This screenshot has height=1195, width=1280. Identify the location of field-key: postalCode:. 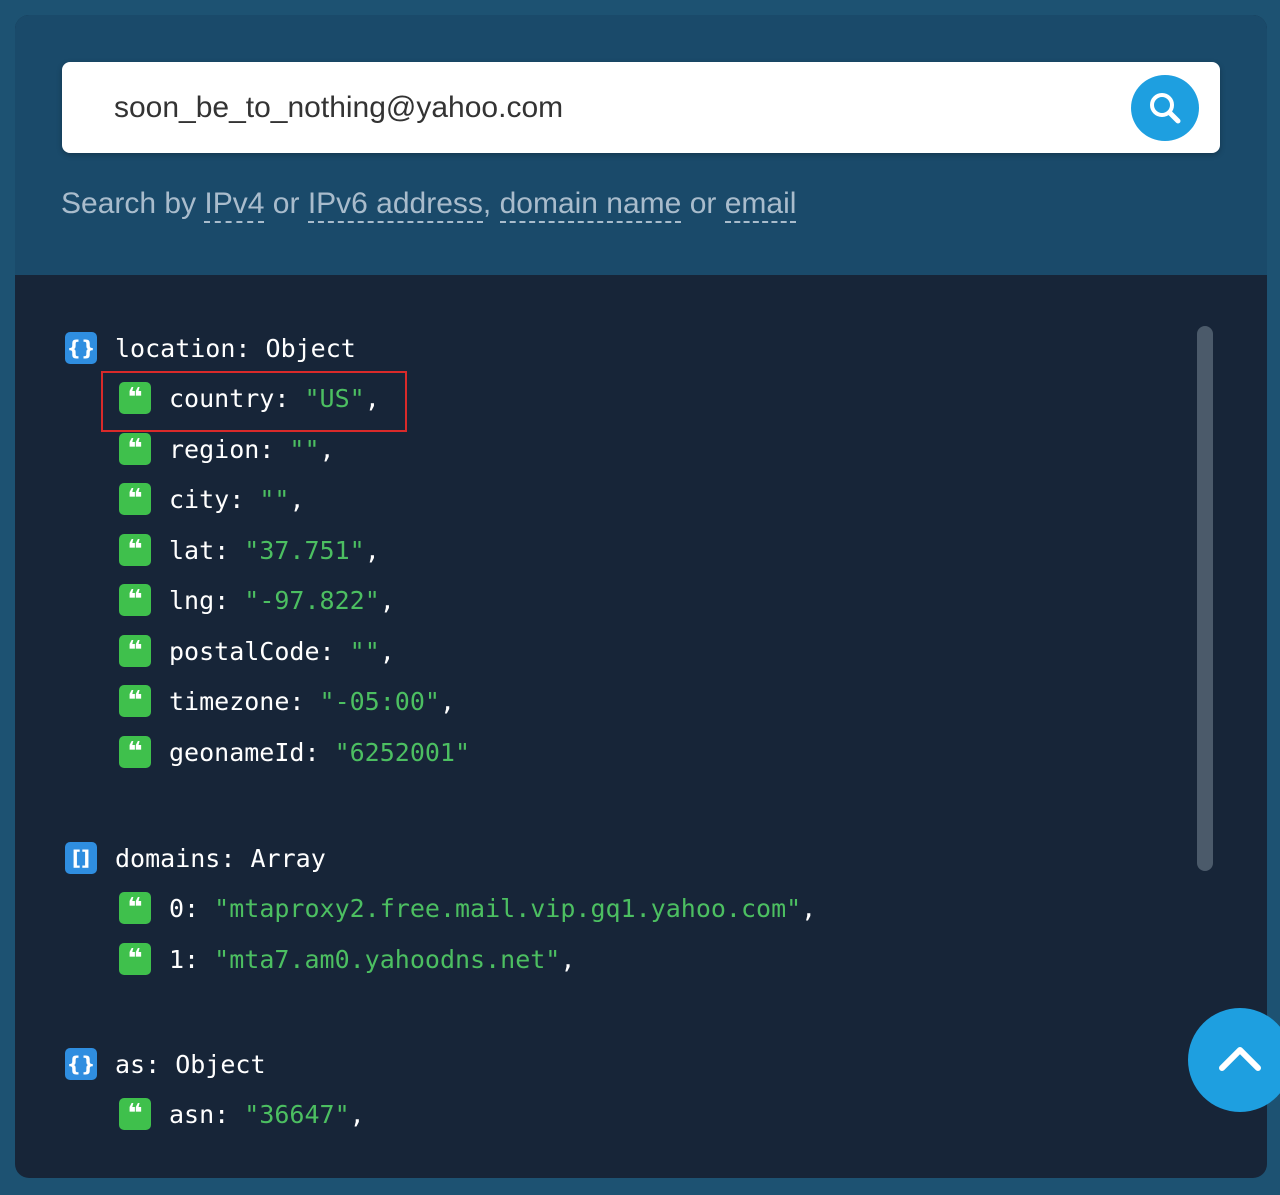
(252, 651).